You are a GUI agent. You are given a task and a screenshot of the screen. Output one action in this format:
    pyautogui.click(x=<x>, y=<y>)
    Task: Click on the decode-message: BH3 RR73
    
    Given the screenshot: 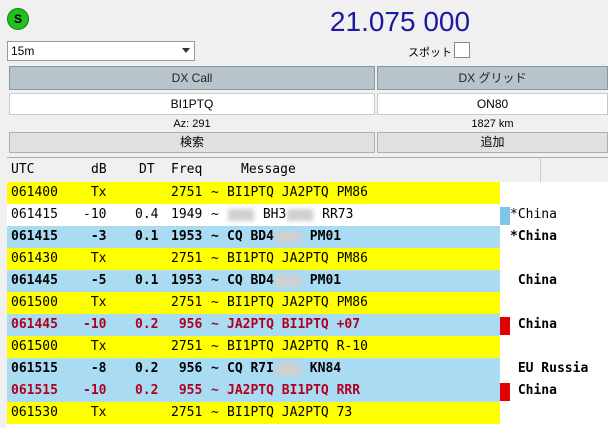 What is the action you would take?
    pyautogui.click(x=290, y=215)
    